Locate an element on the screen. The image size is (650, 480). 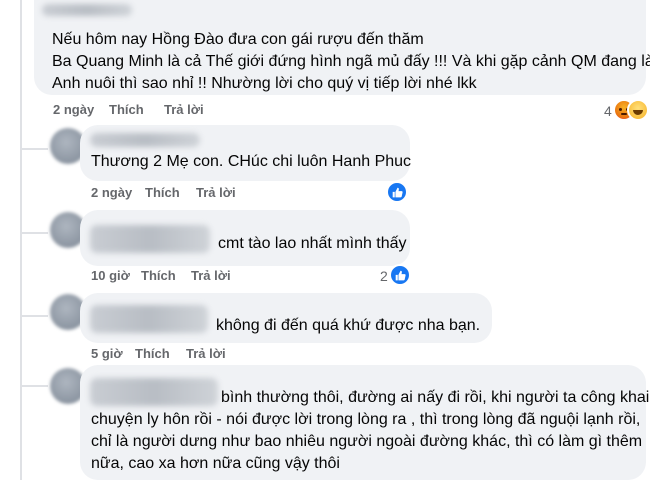
haha-reaction-icon is located at coordinates (638, 110).